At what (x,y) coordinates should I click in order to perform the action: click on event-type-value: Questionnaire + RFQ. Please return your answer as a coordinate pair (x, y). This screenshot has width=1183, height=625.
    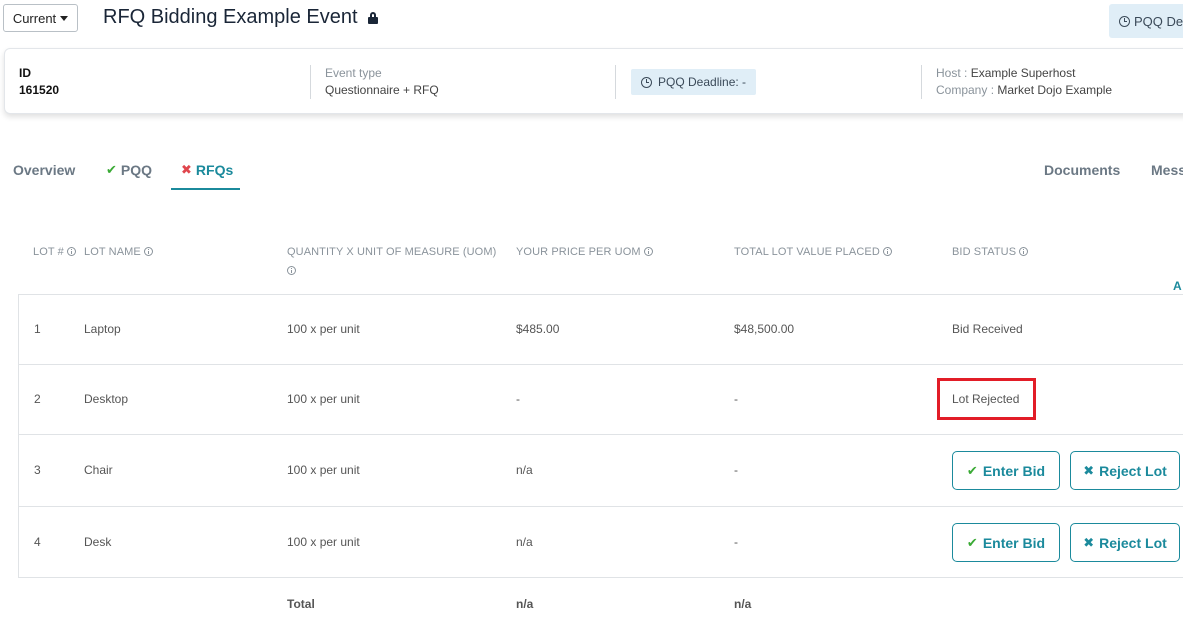
    Looking at the image, I should click on (382, 90).